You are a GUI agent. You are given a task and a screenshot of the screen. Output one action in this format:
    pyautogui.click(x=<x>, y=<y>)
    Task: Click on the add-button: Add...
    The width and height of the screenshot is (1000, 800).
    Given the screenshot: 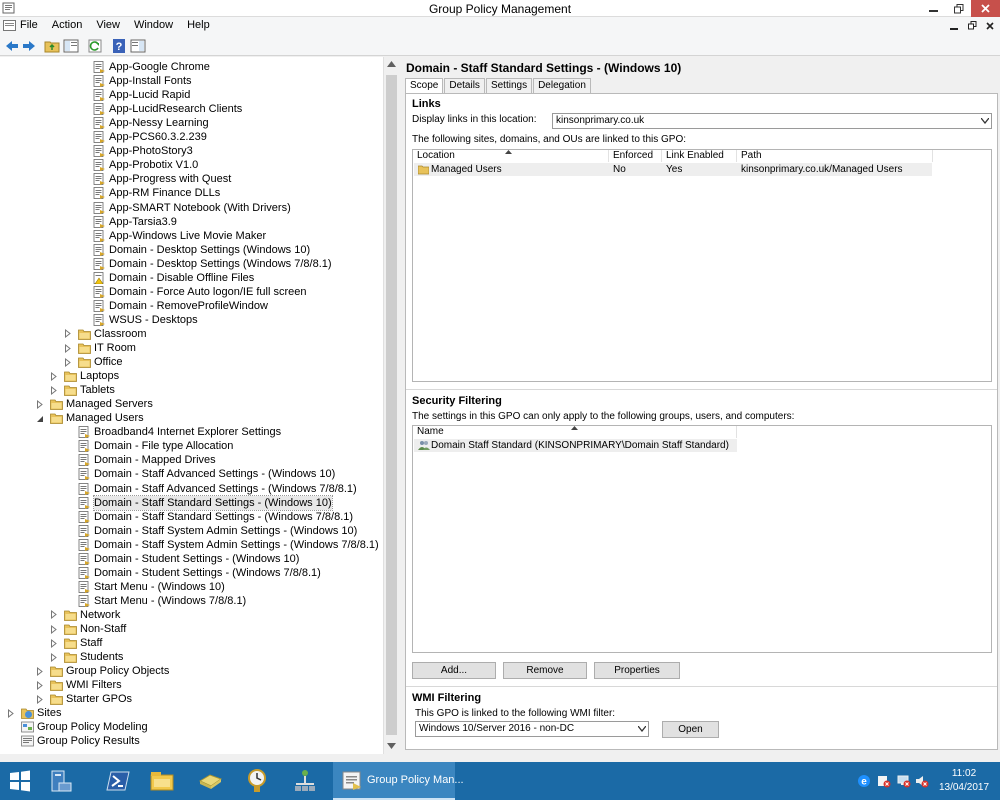 What is the action you would take?
    pyautogui.click(x=454, y=670)
    